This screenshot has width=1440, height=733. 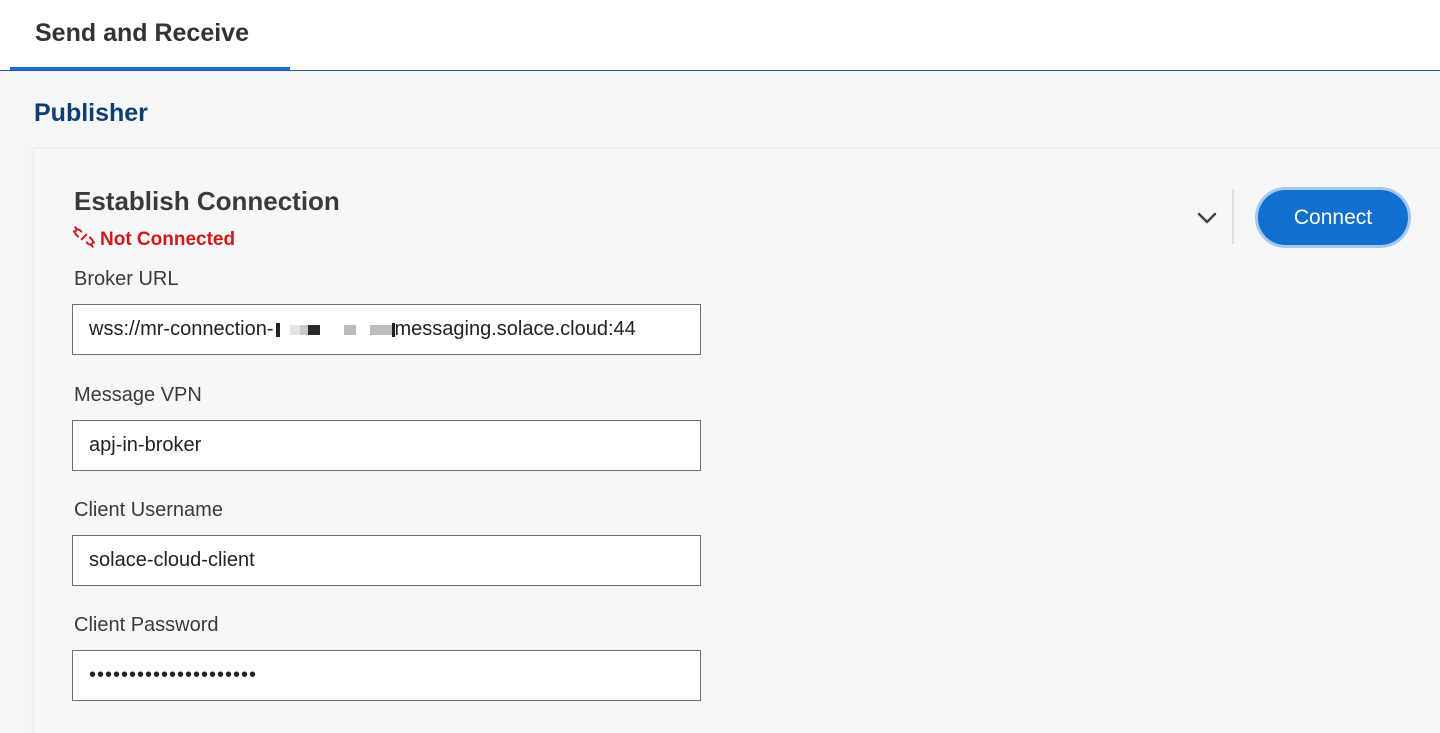 I want to click on broker-url-value-end: messaging.solace.cloud:44, so click(x=515, y=329).